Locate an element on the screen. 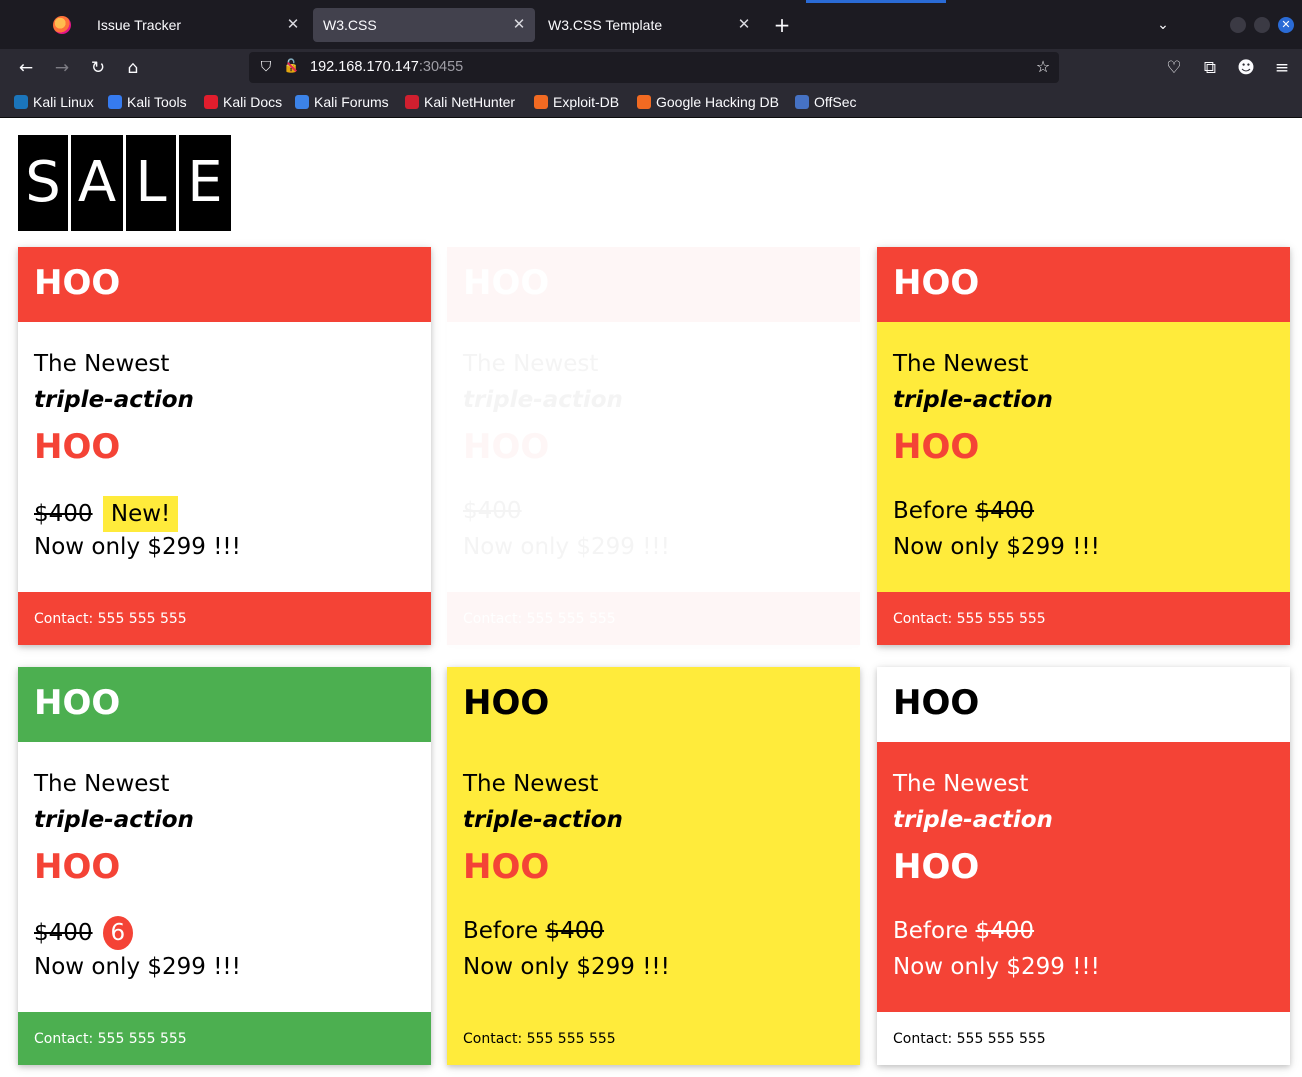 Image resolution: width=1302 pixels, height=1077 pixels. sale-banner: S A L E is located at coordinates (124, 183).